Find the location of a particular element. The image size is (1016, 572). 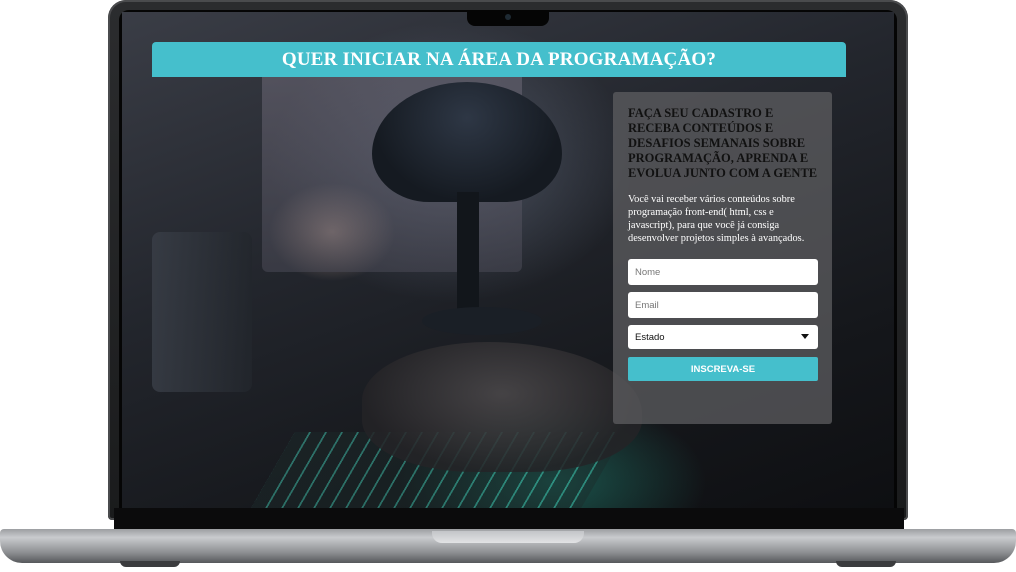

page-header: QUER INICIAR NA ÁREA DA PROGRAMAÇÃO? is located at coordinates (499, 59).